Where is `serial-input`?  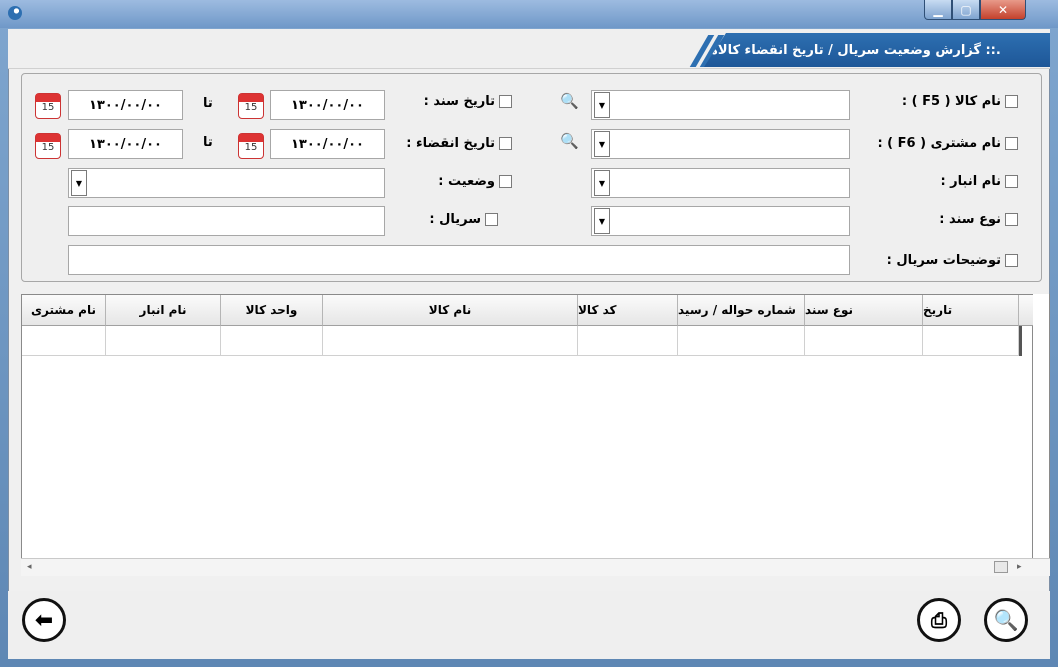
serial-input is located at coordinates (226, 221).